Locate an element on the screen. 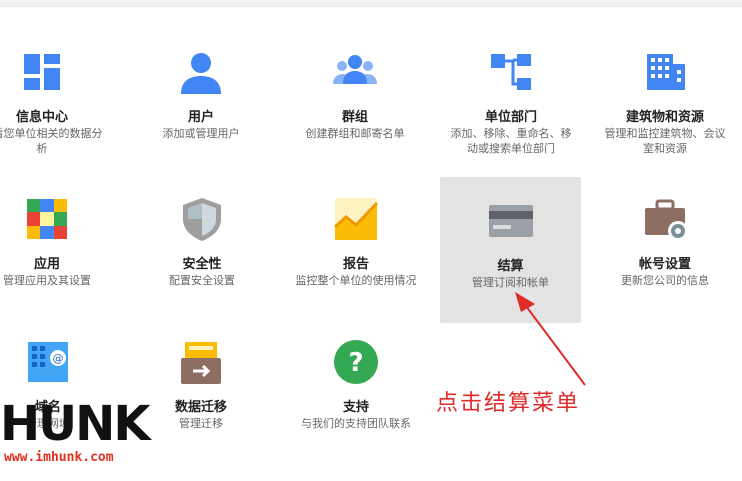 The width and height of the screenshot is (742, 481). watermark: HUNK www.imhunk.com is located at coordinates (80, 435).